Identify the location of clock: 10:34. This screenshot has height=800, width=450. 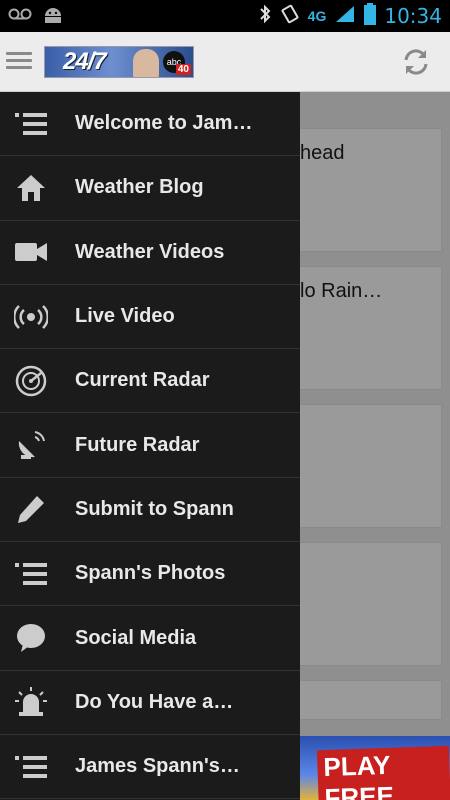
(413, 16).